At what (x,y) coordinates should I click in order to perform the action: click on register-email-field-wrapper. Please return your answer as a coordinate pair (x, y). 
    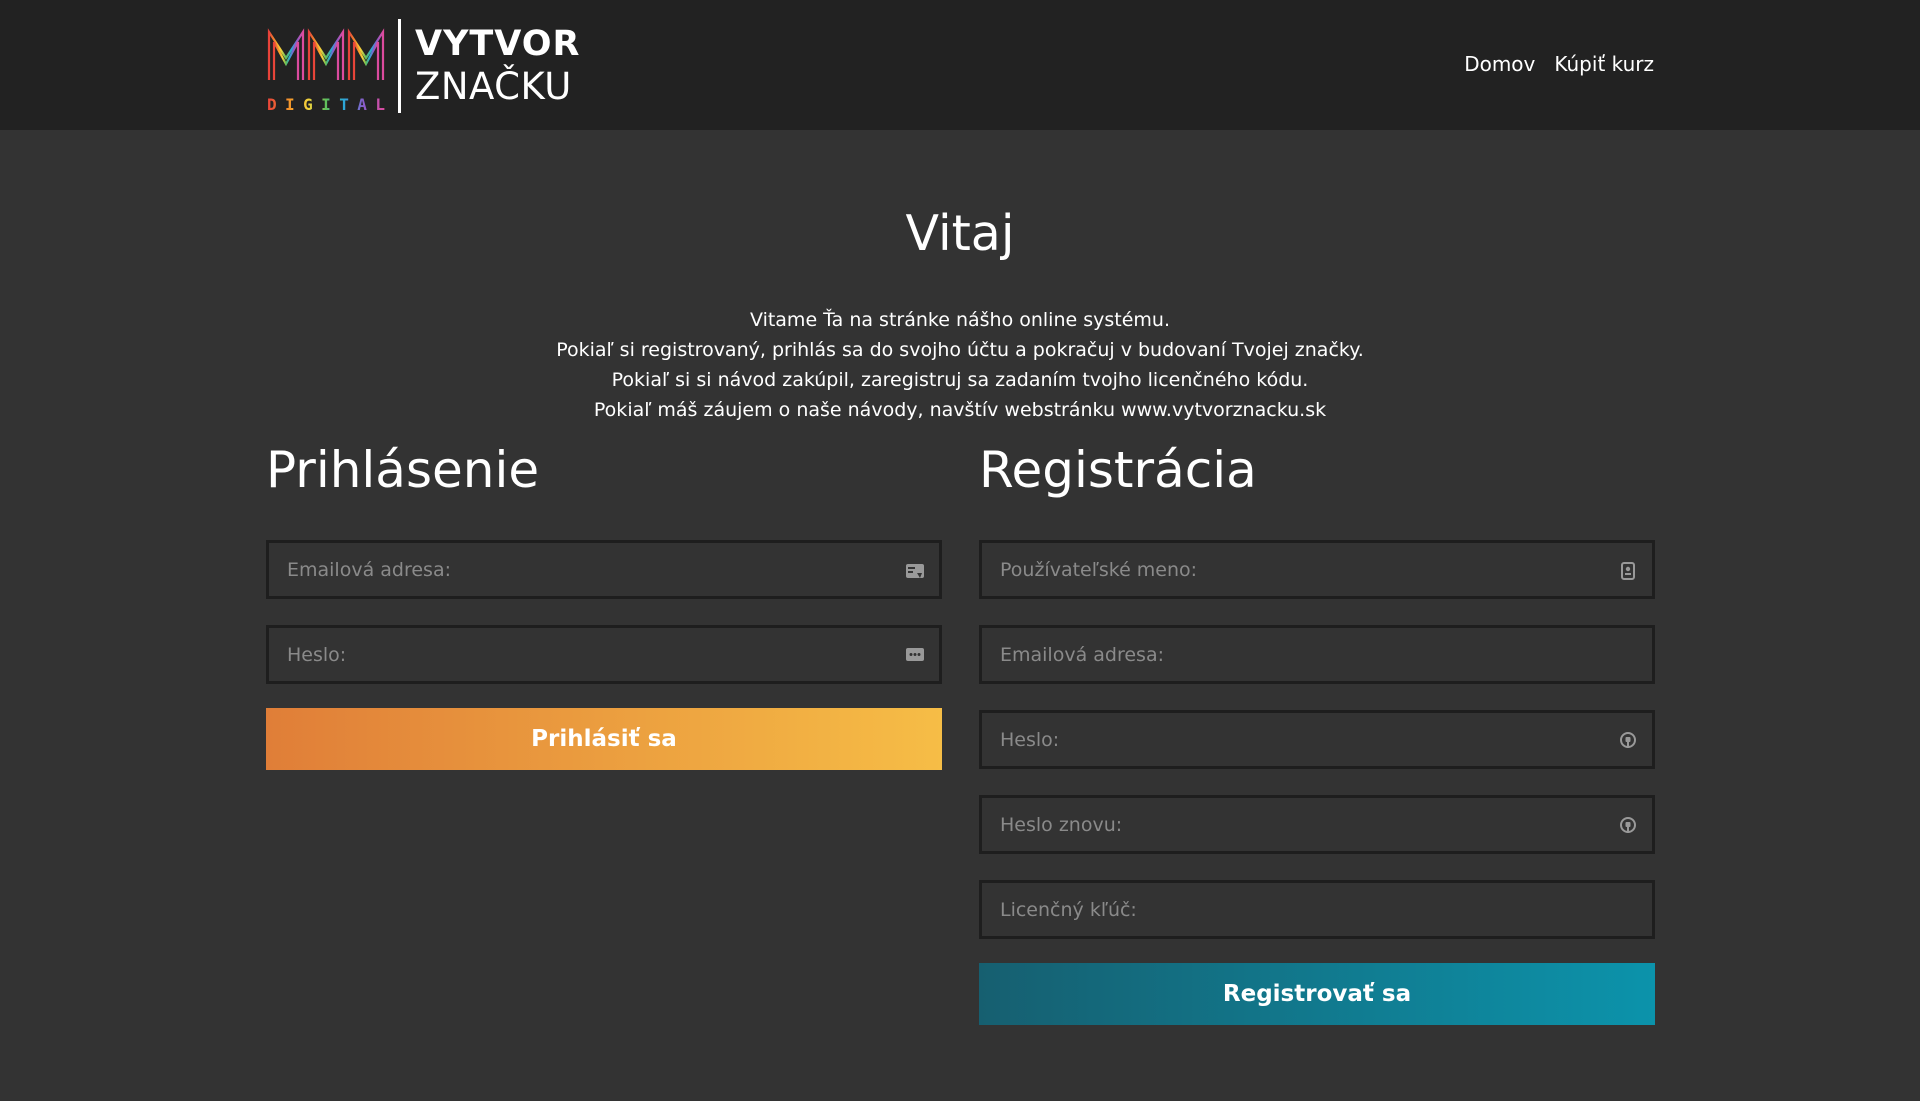
    Looking at the image, I should click on (1317, 654).